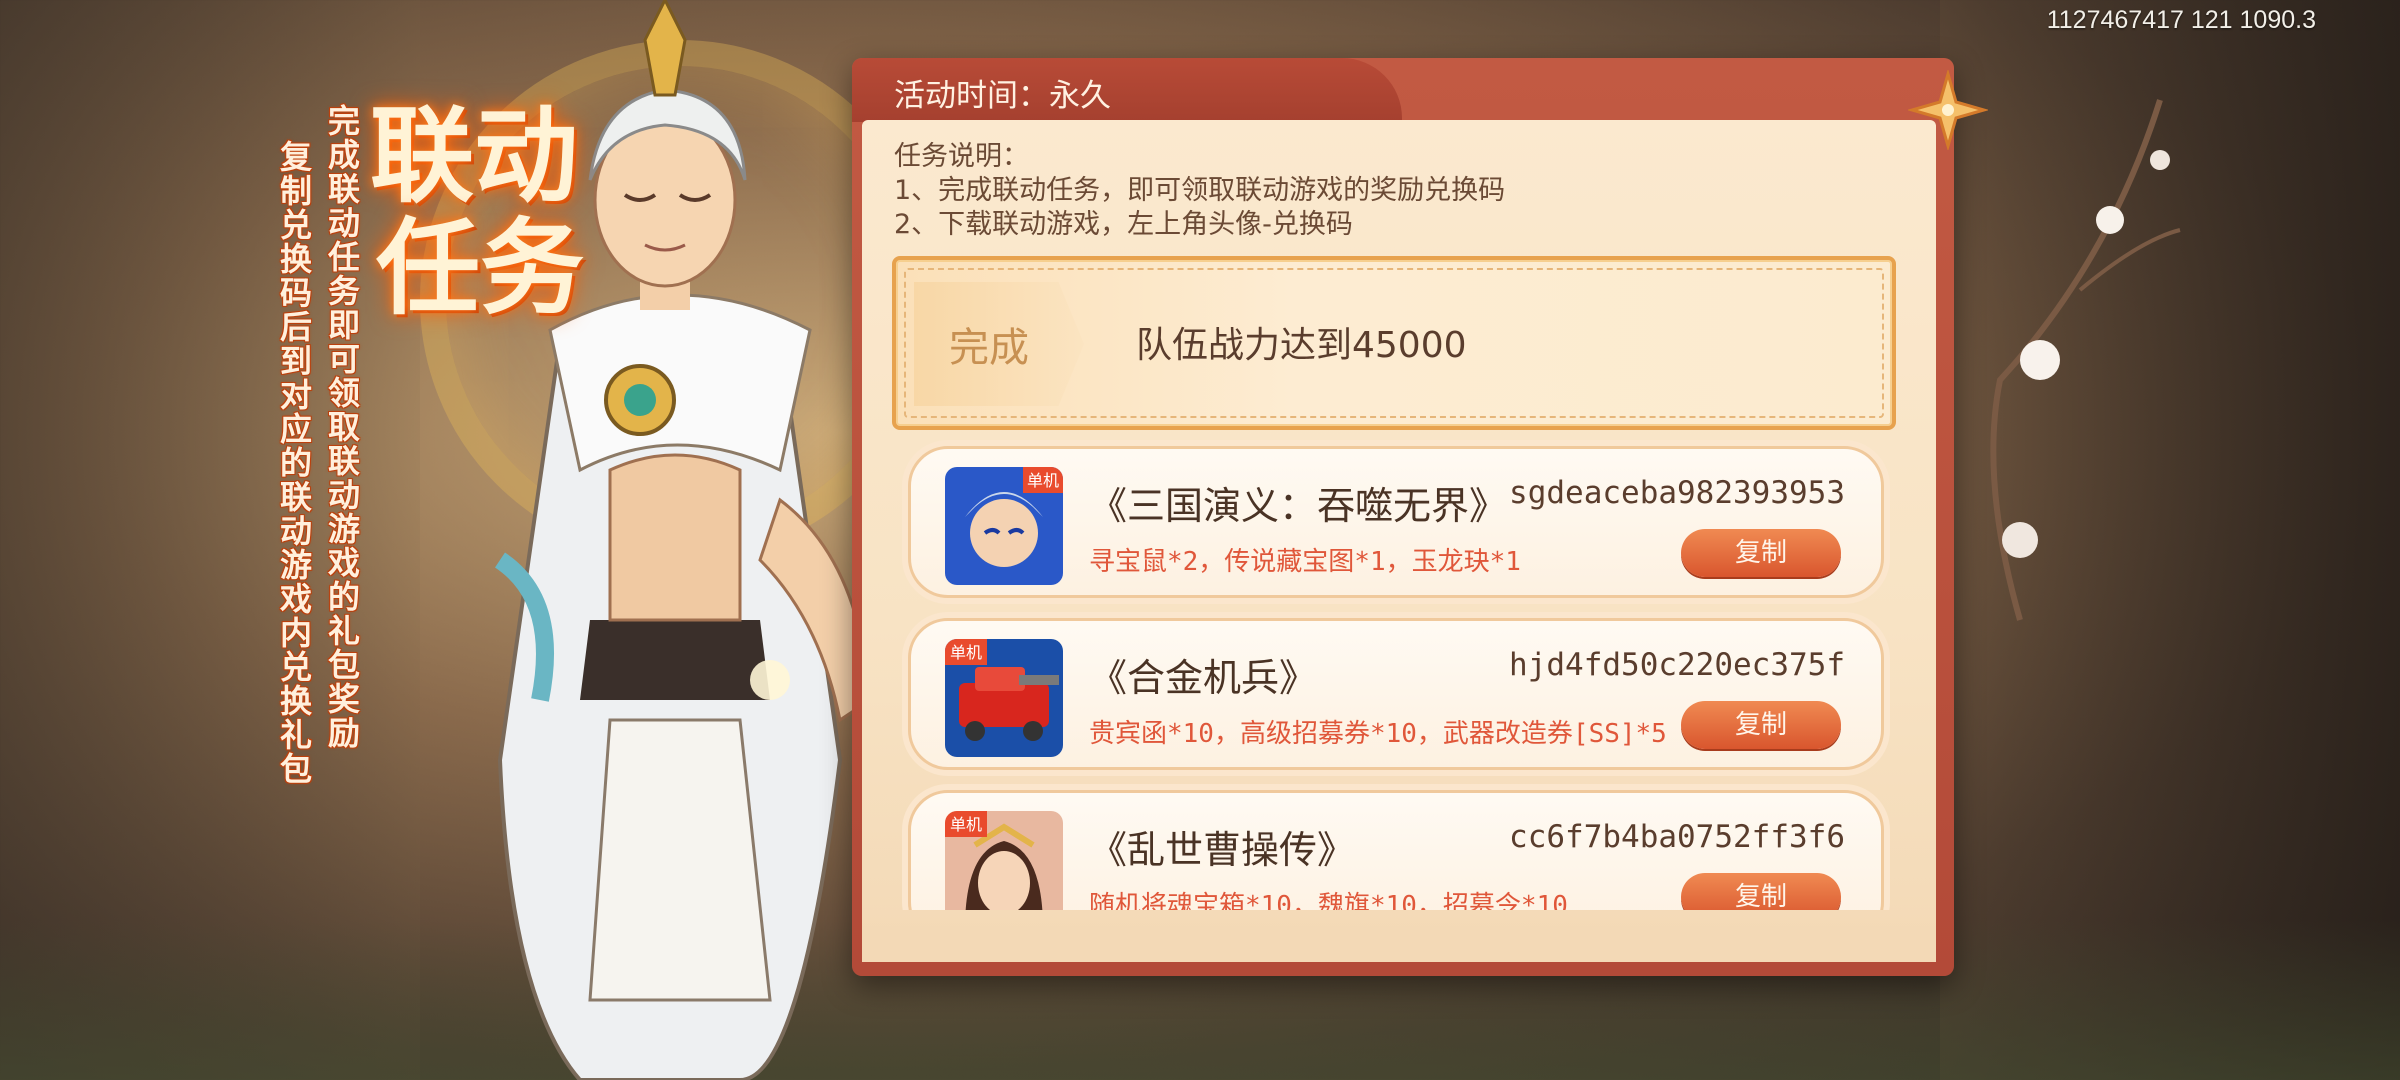 This screenshot has width=2400, height=1080. What do you see at coordinates (1328, 900) in the screenshot?
I see `game-rewards: 随机将魂宝箱*10，魏旗*10，招募令*10` at bounding box center [1328, 900].